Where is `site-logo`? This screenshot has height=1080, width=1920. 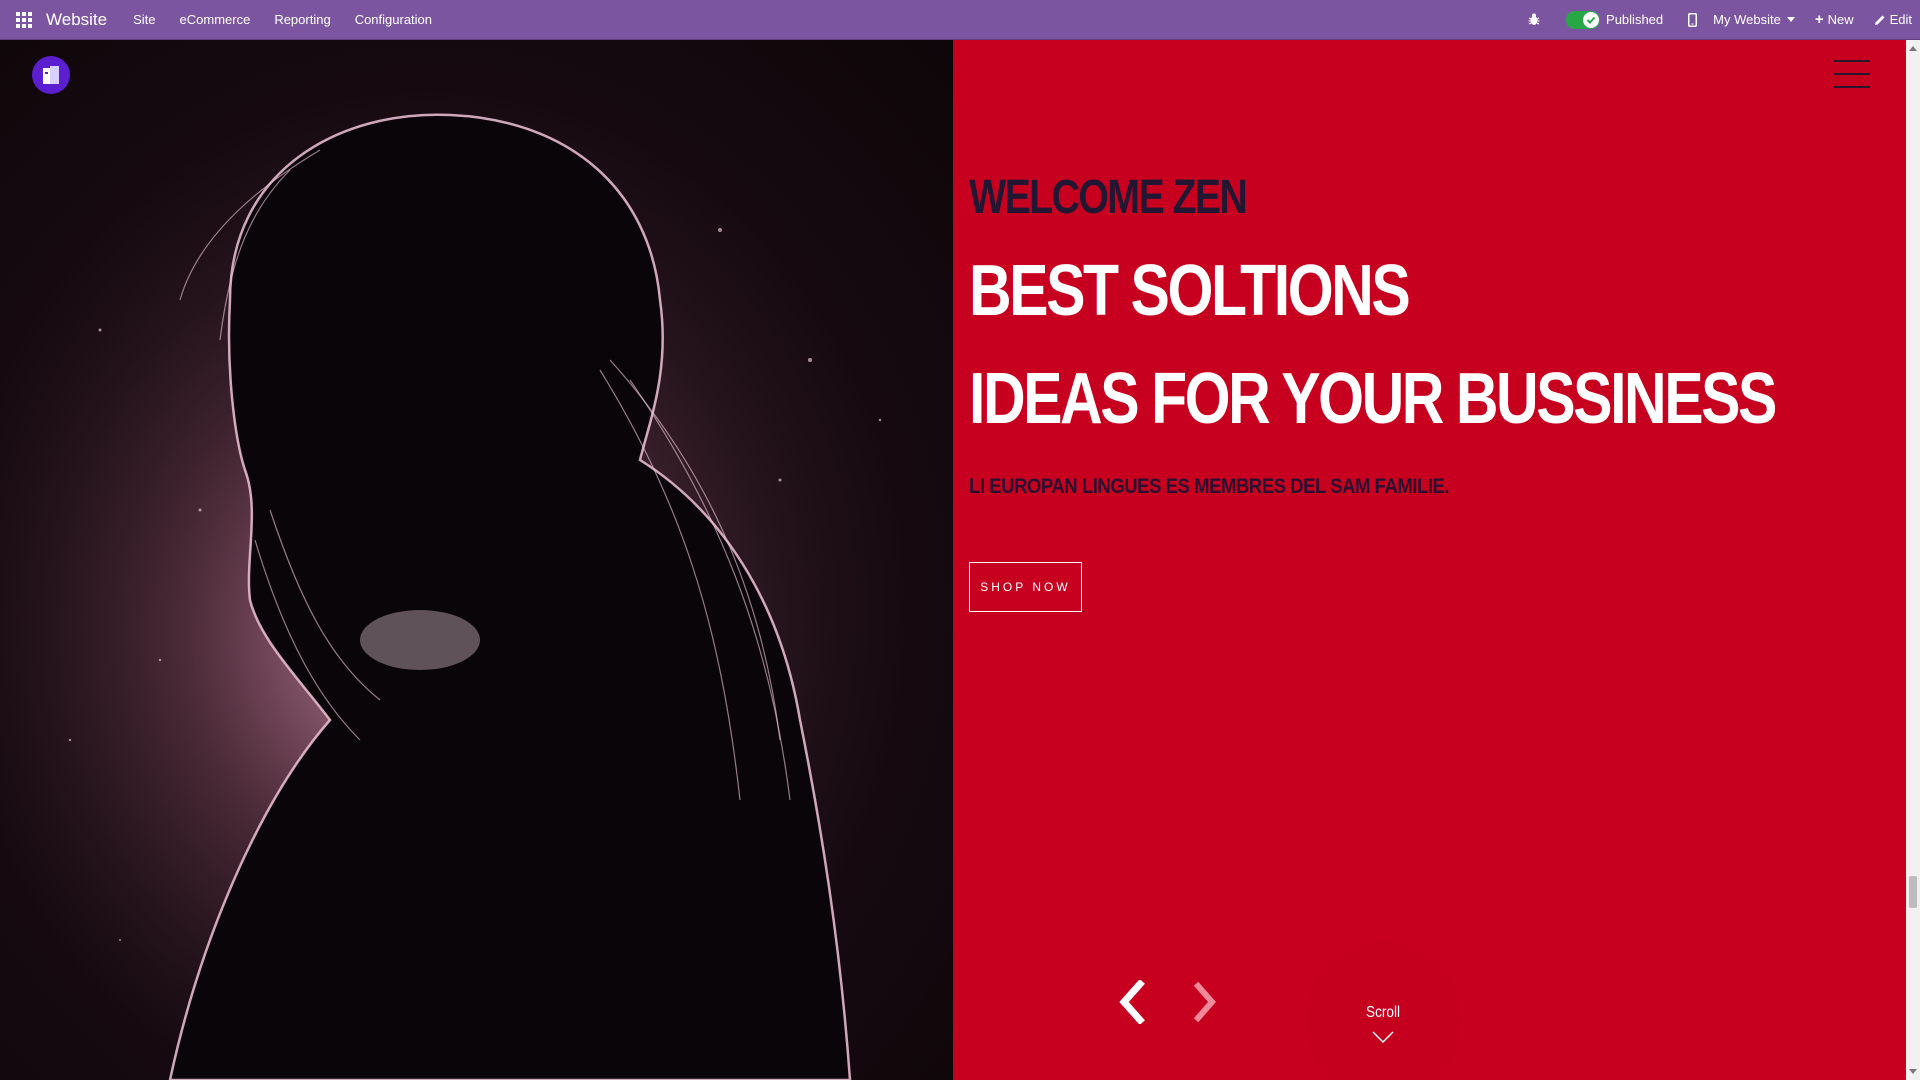 site-logo is located at coordinates (51, 75).